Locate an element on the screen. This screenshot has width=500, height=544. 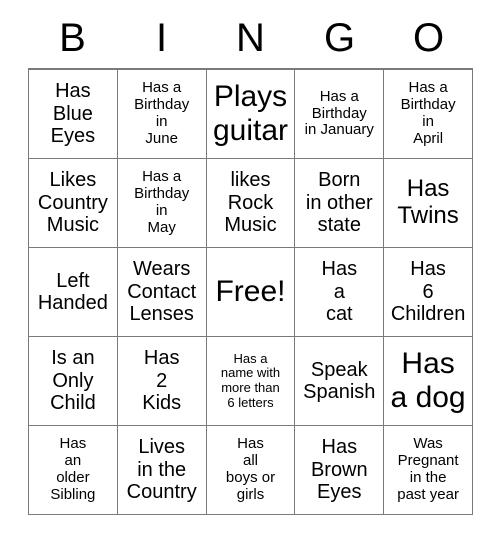
bingo-cell: Has 6 Children is located at coordinates (428, 292).